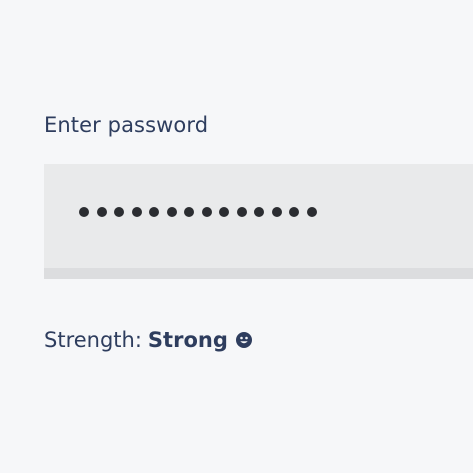 The width and height of the screenshot is (473, 473). Describe the element at coordinates (198, 212) in the screenshot. I see `masked-password-value` at that location.